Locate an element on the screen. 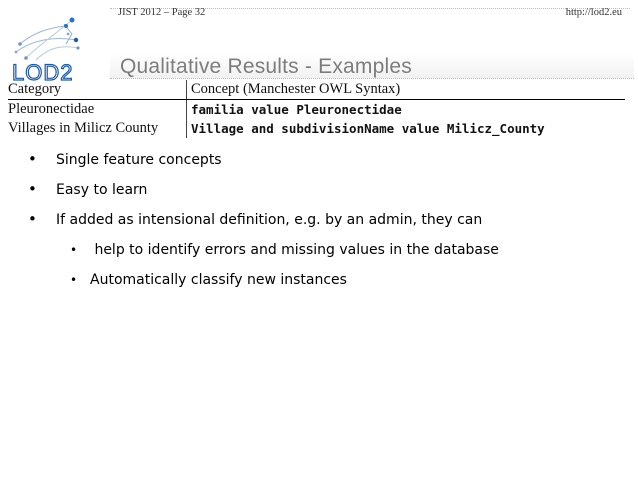  bullet-text: Single feature concepts is located at coordinates (139, 160).